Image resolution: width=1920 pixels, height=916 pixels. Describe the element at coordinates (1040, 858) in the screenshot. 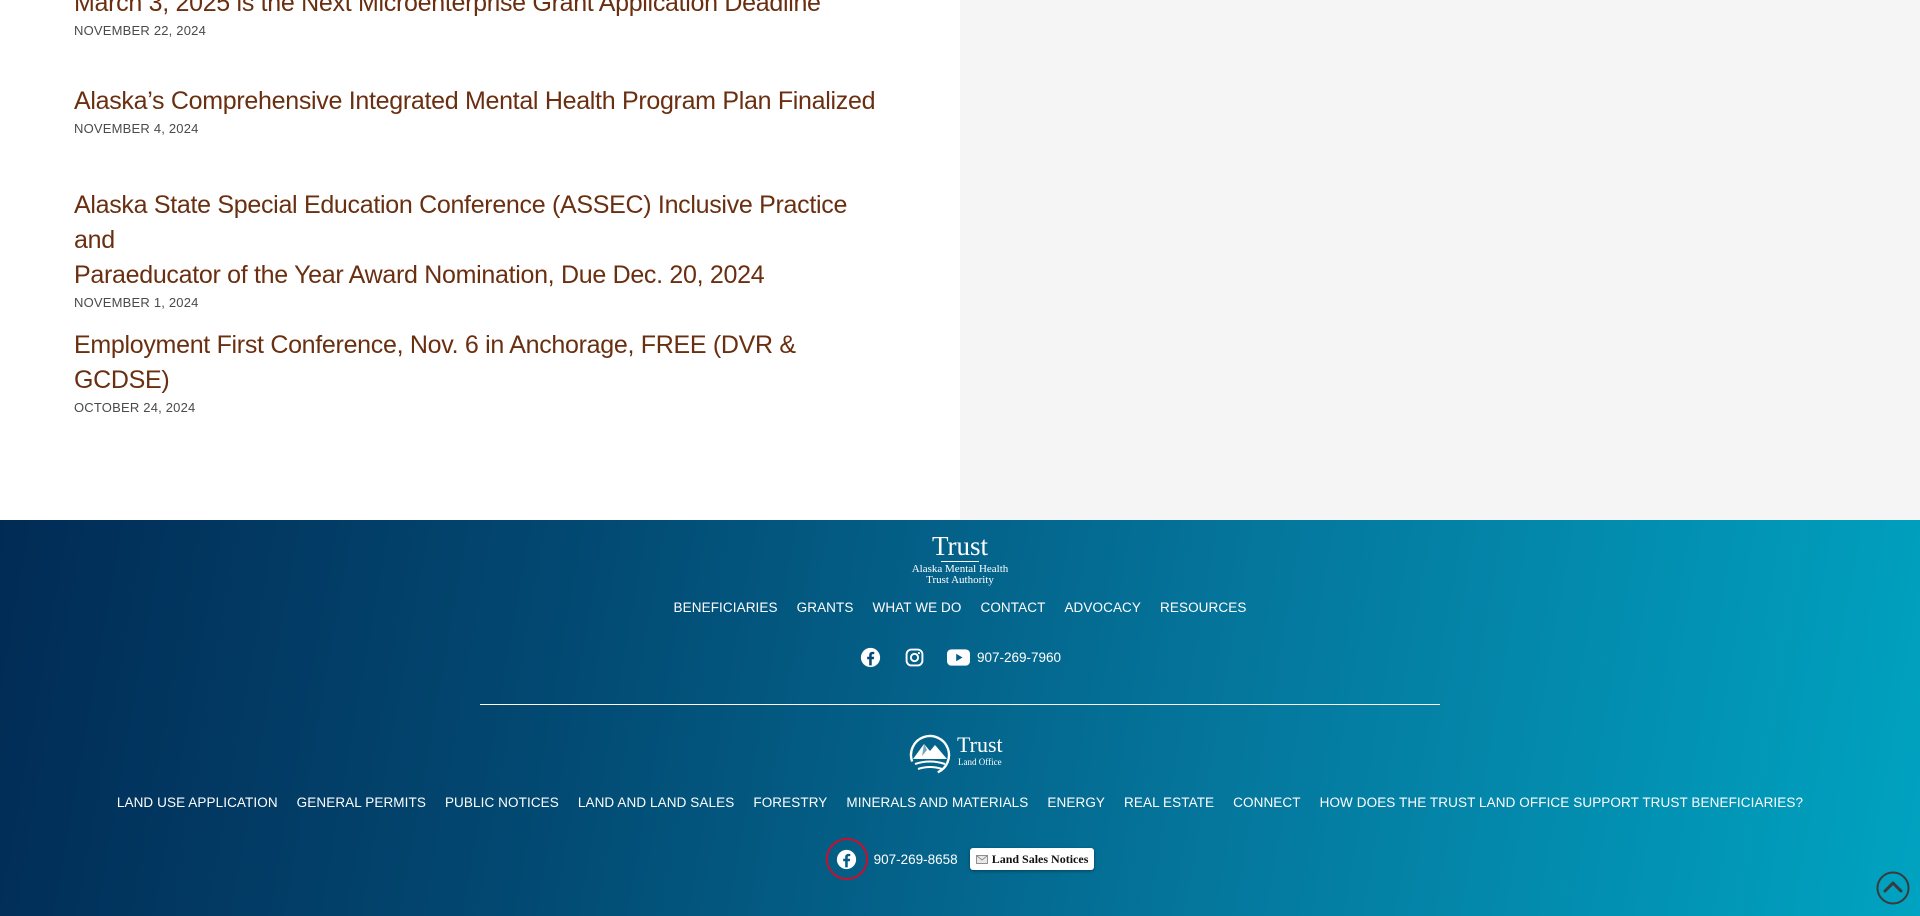

I see `land-sales-notices-label: Land Sales Notices` at that location.